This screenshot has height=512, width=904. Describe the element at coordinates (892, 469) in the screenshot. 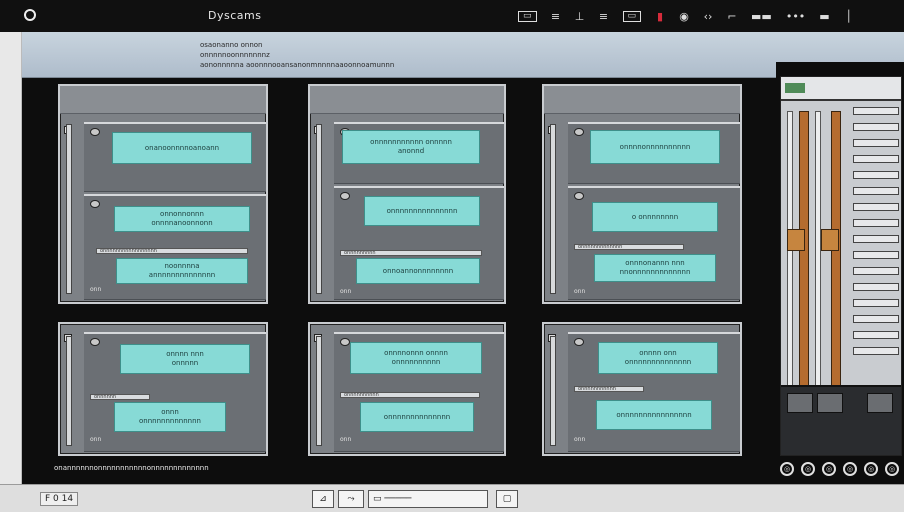

I see `control-6-icon: ◎` at that location.